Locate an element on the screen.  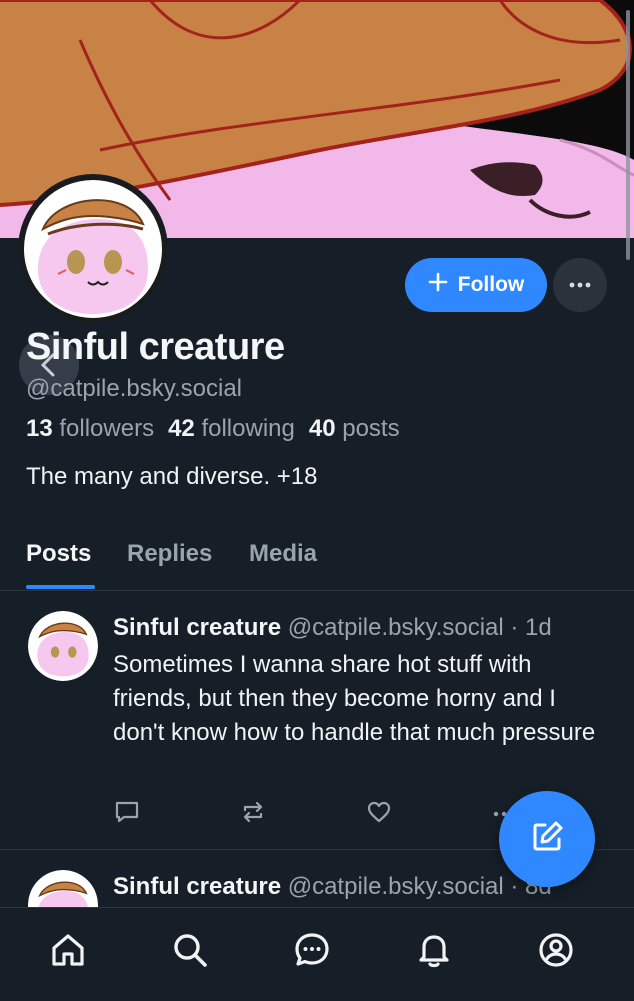
post-time: · 1d is located at coordinates (530, 627).